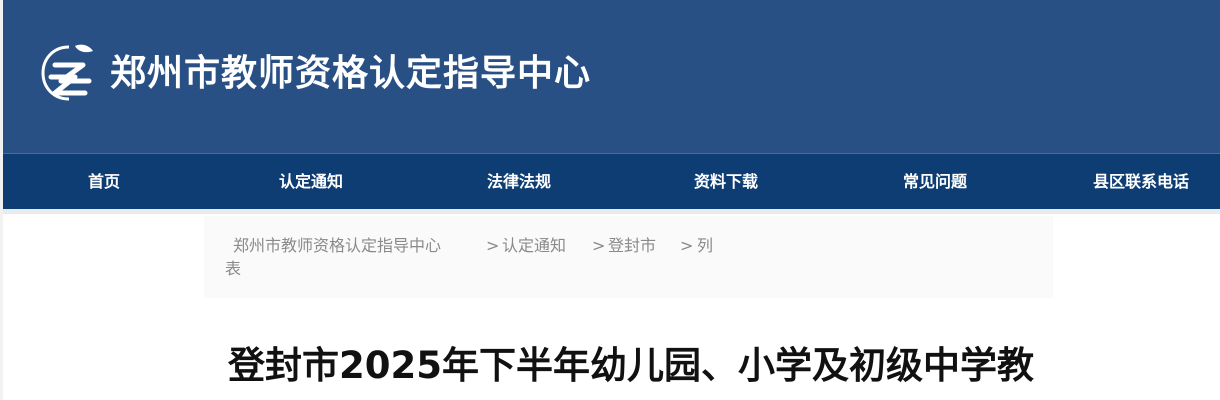 The image size is (1220, 400). What do you see at coordinates (631, 365) in the screenshot?
I see `article-title: 登封市2025年下半年幼儿园、小学及初级中学教` at bounding box center [631, 365].